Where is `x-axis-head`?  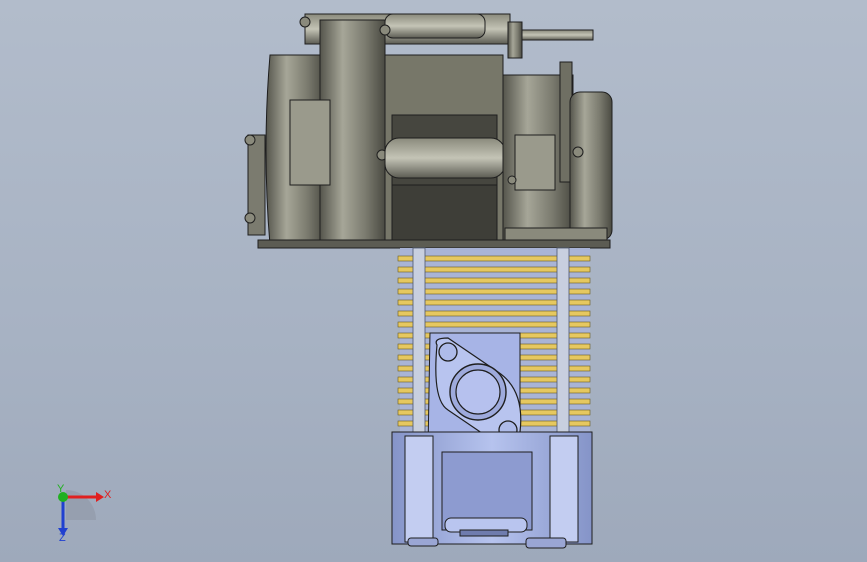 x-axis-head is located at coordinates (100, 497).